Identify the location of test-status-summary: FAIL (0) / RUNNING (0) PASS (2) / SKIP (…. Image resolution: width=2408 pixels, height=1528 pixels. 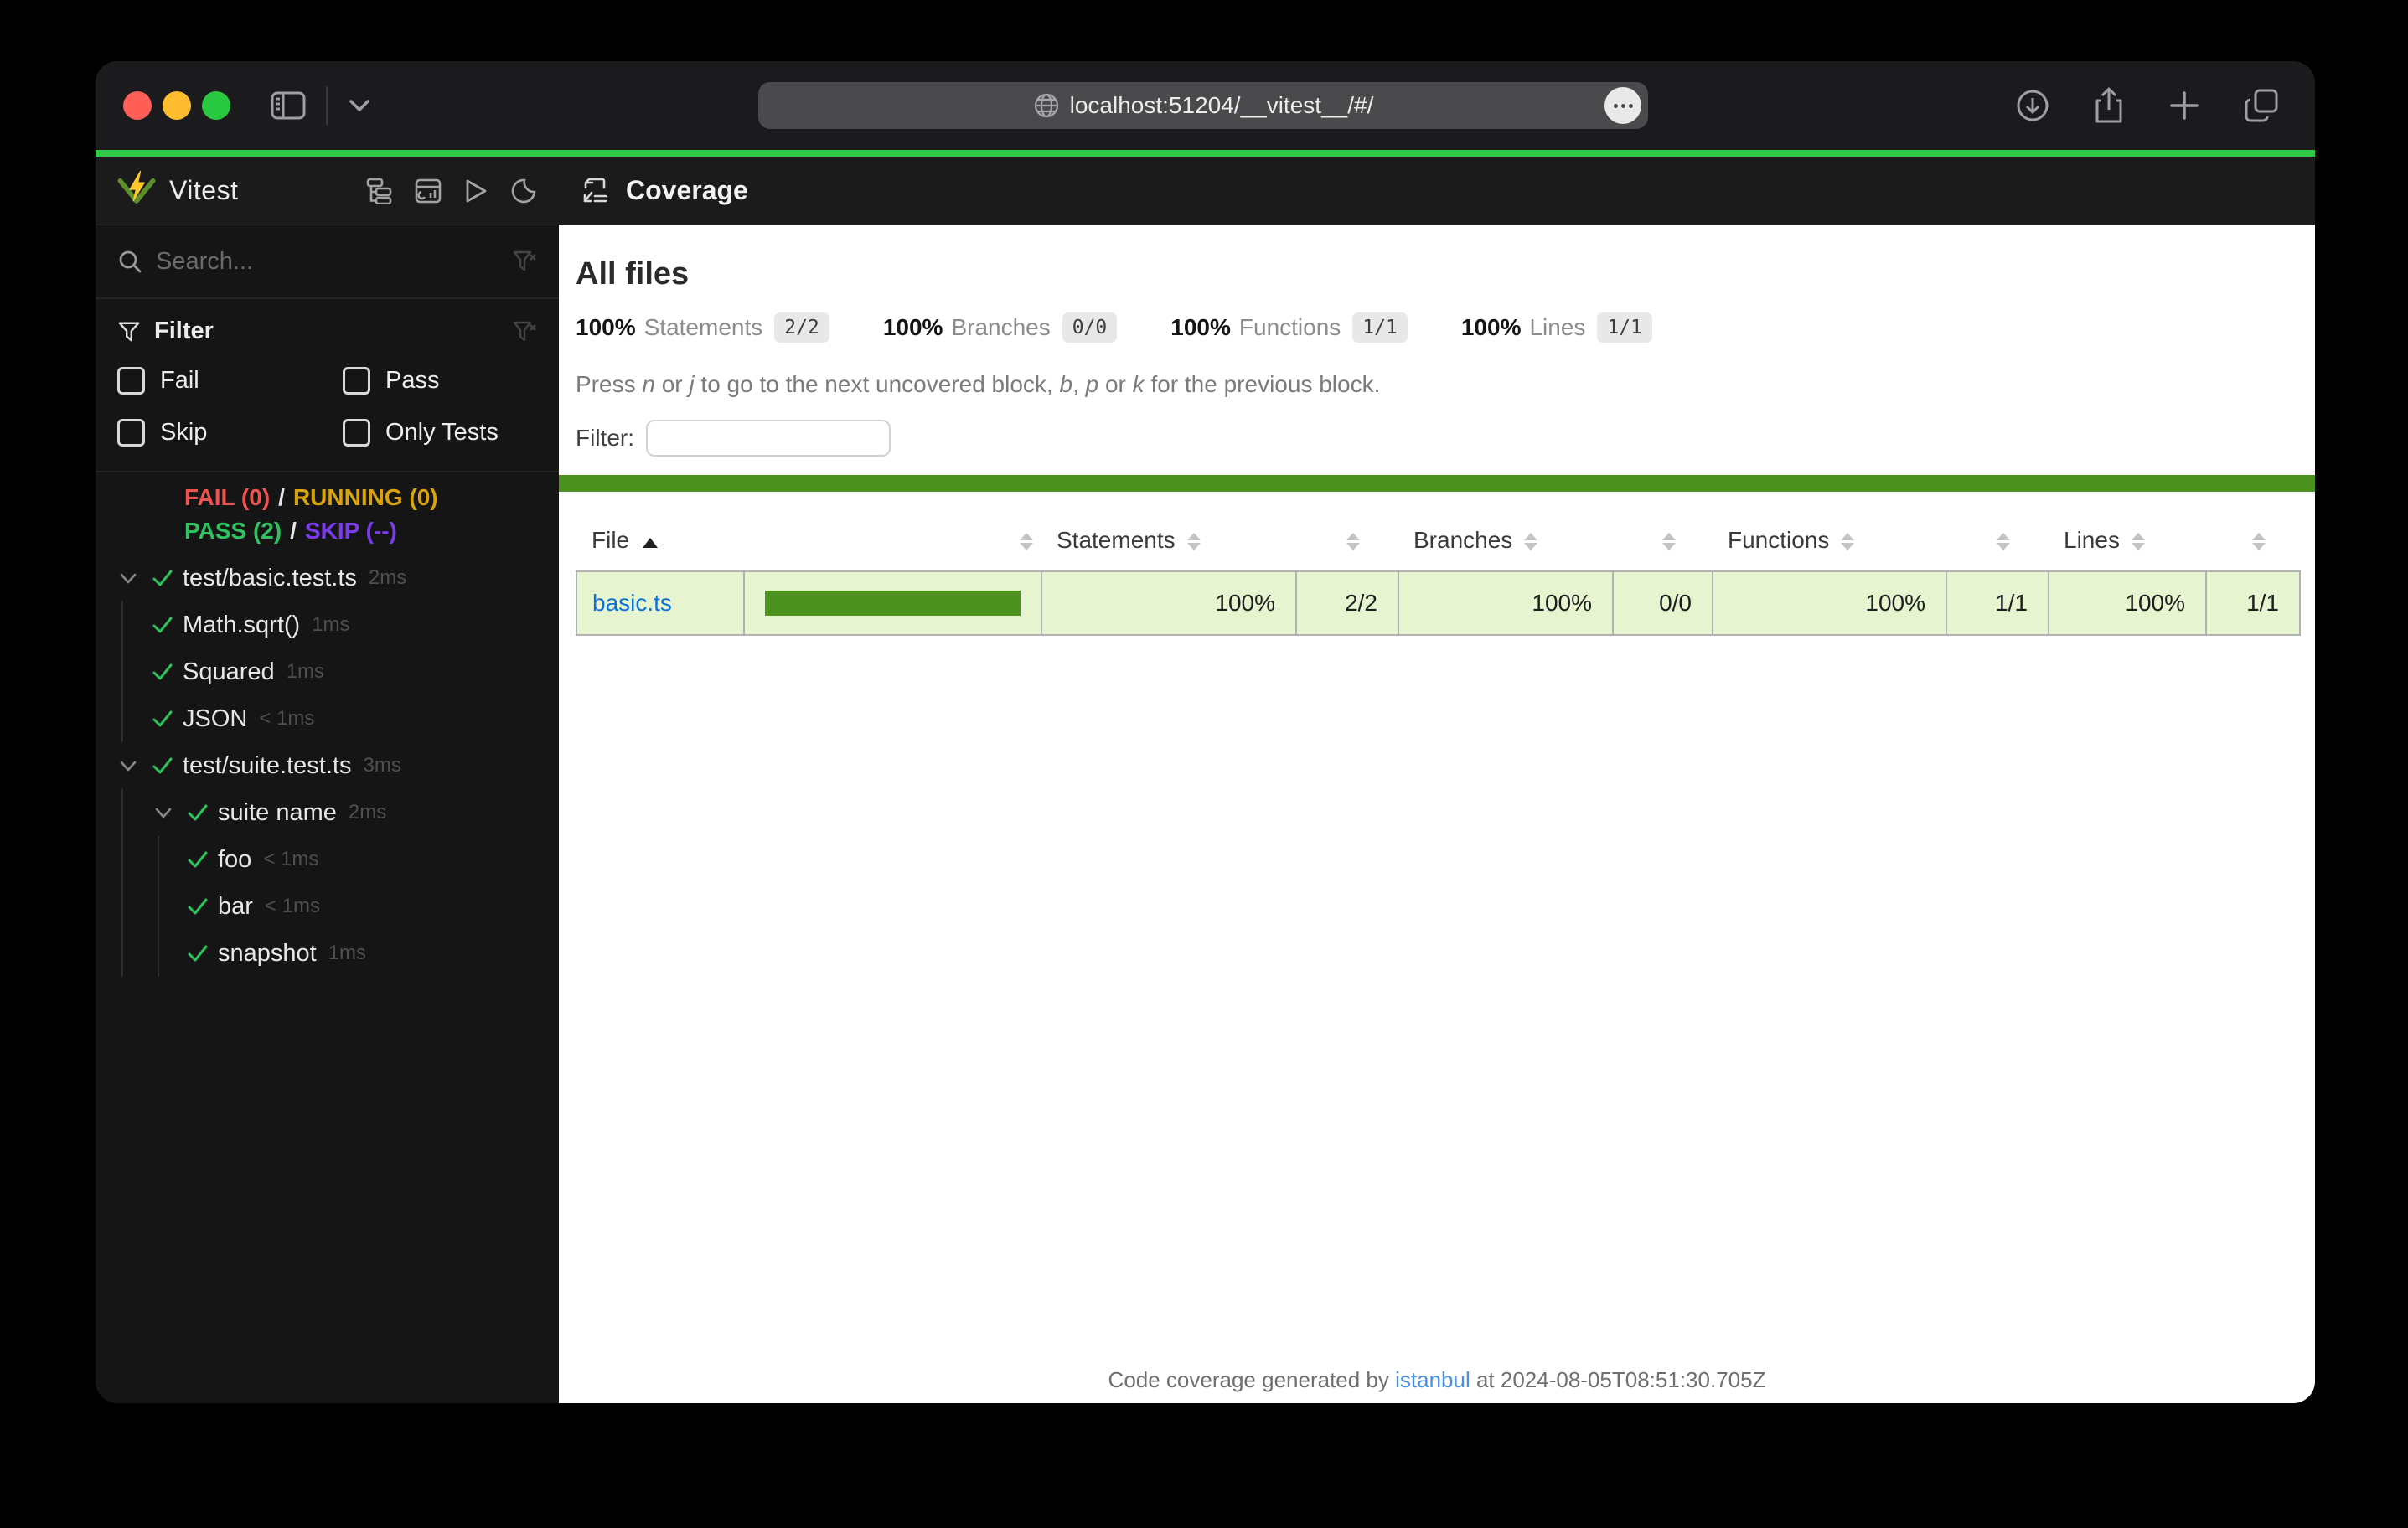
(311, 514).